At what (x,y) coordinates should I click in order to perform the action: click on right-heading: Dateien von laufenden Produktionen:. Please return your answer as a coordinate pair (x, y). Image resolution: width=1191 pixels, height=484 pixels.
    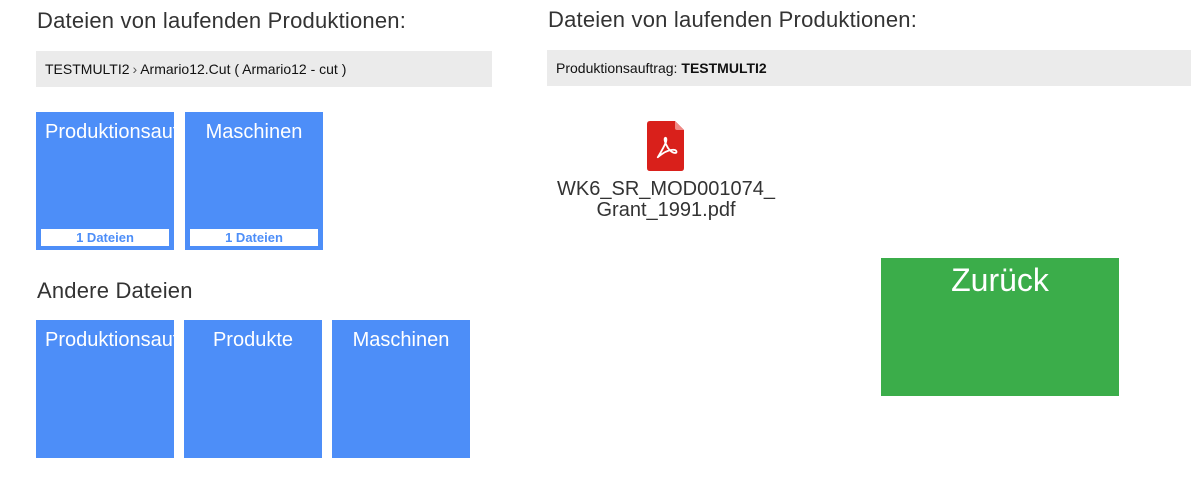
    Looking at the image, I should click on (733, 19).